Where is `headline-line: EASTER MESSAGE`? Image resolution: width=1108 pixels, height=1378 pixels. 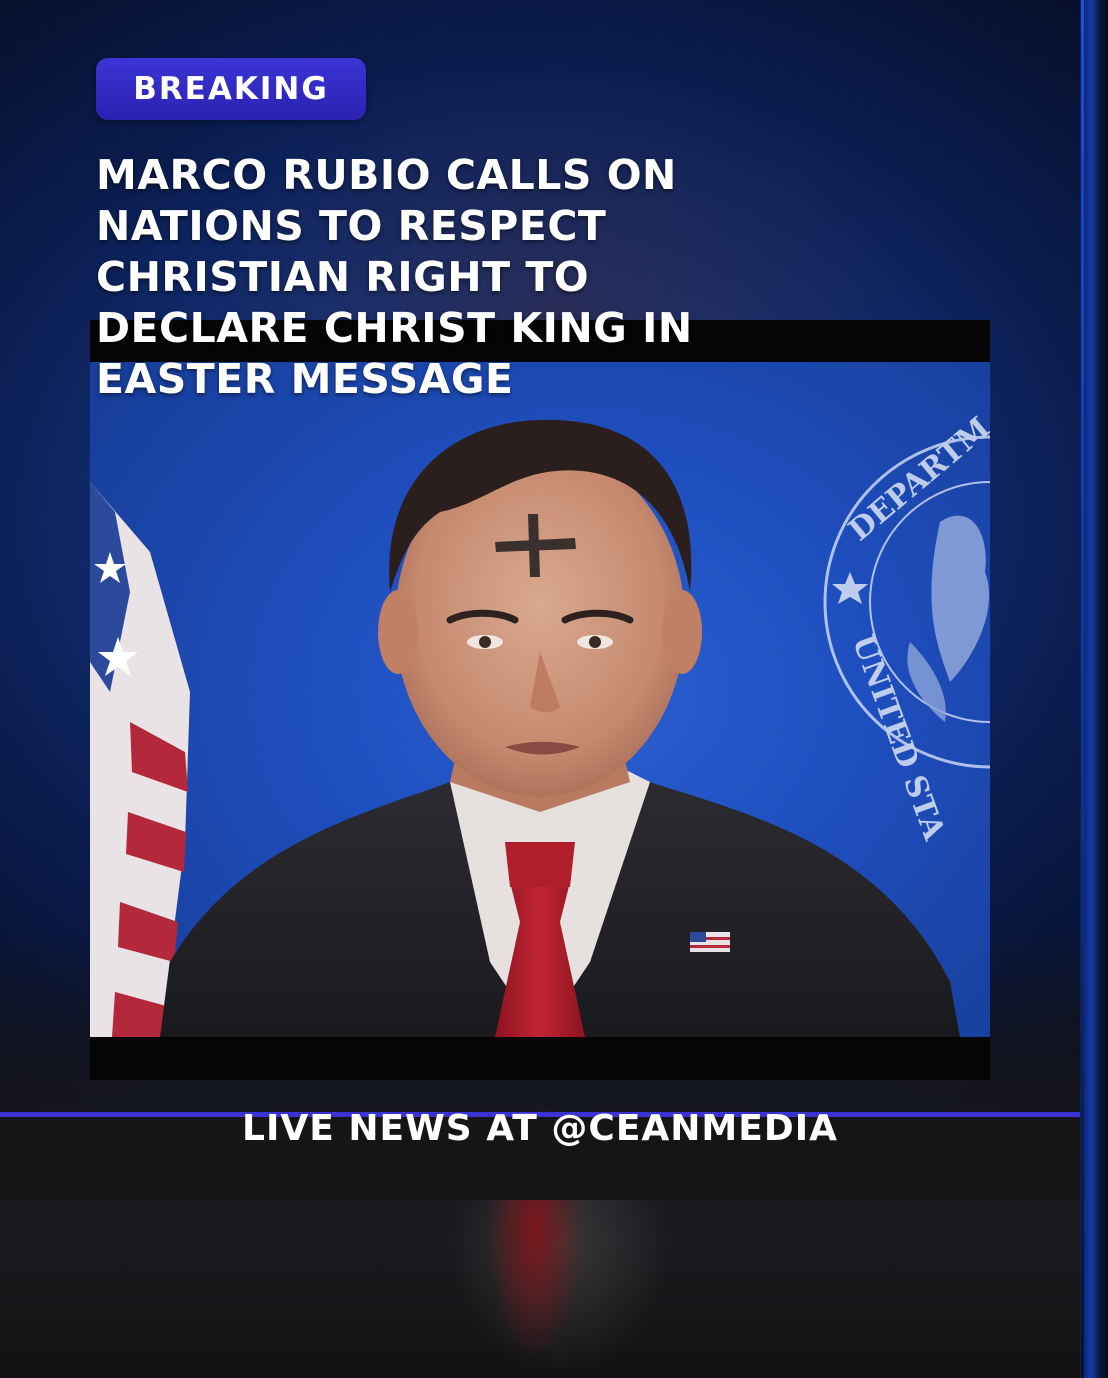 headline-line: EASTER MESSAGE is located at coordinates (305, 379).